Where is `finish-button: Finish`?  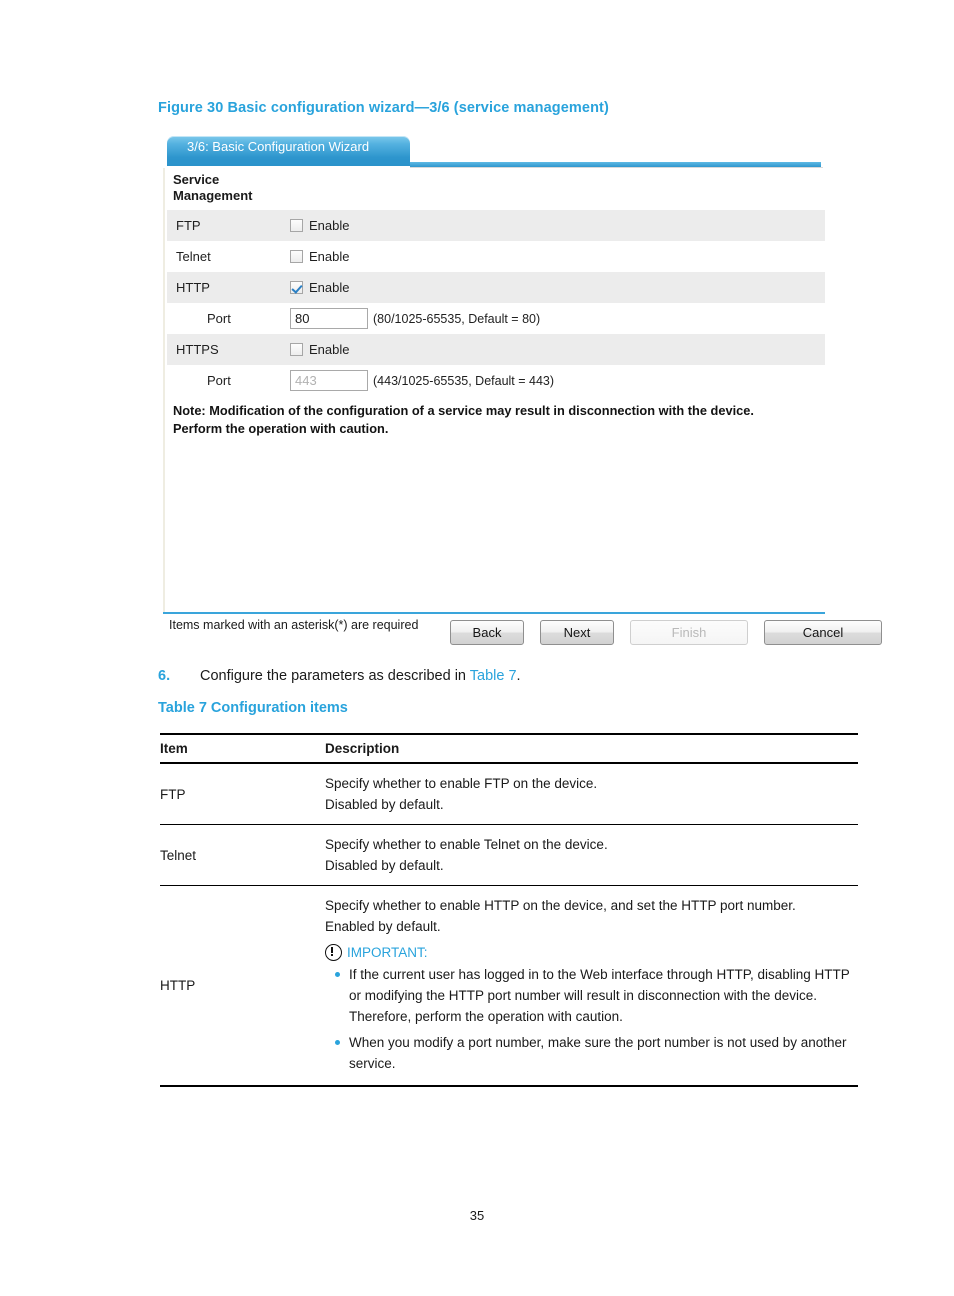
finish-button: Finish is located at coordinates (689, 632).